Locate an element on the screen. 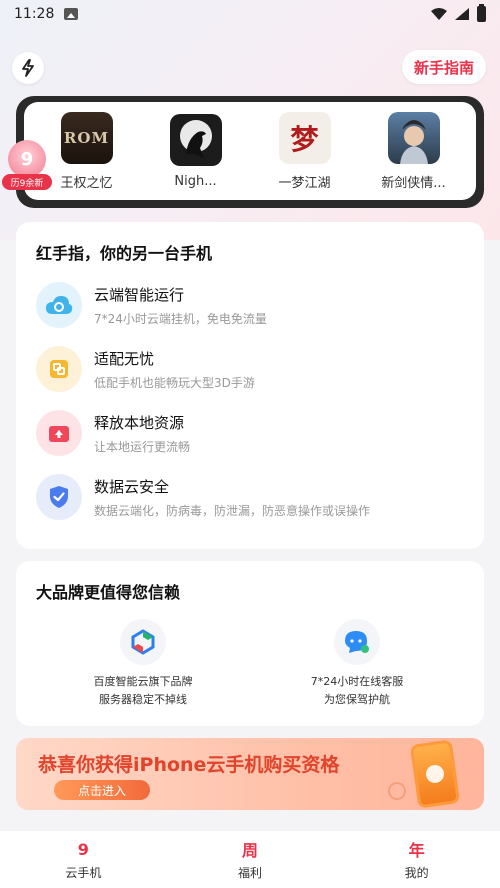  feature-row: 云端智能运行 7*24小时云端挂机，免电免流量 is located at coordinates (250, 305).